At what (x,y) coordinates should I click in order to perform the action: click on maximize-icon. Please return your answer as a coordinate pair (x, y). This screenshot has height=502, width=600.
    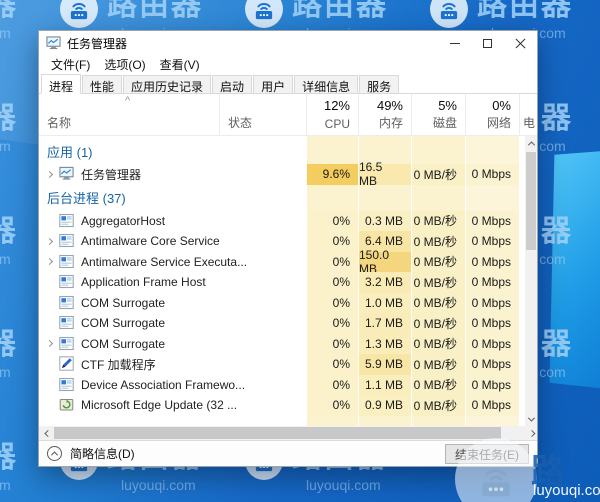
    Looking at the image, I should click on (487, 43).